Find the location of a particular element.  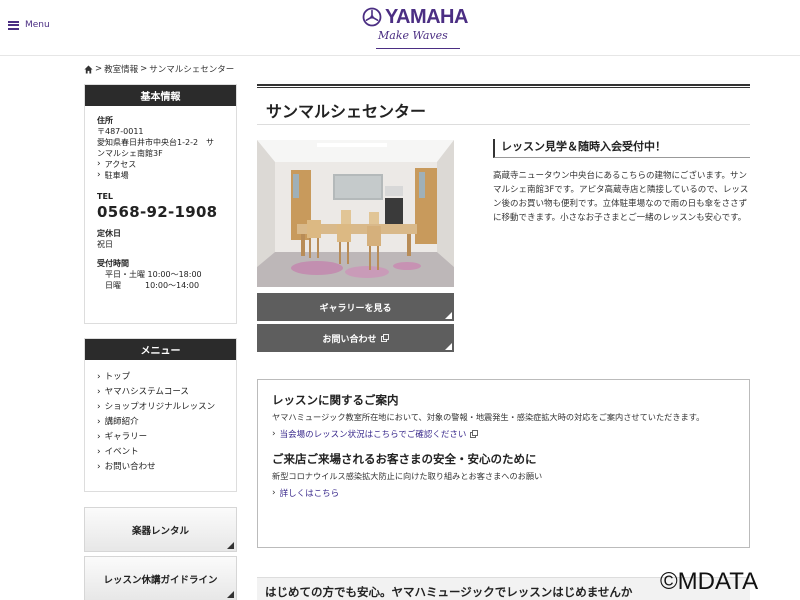

menu-button: Menu is located at coordinates (29, 25).